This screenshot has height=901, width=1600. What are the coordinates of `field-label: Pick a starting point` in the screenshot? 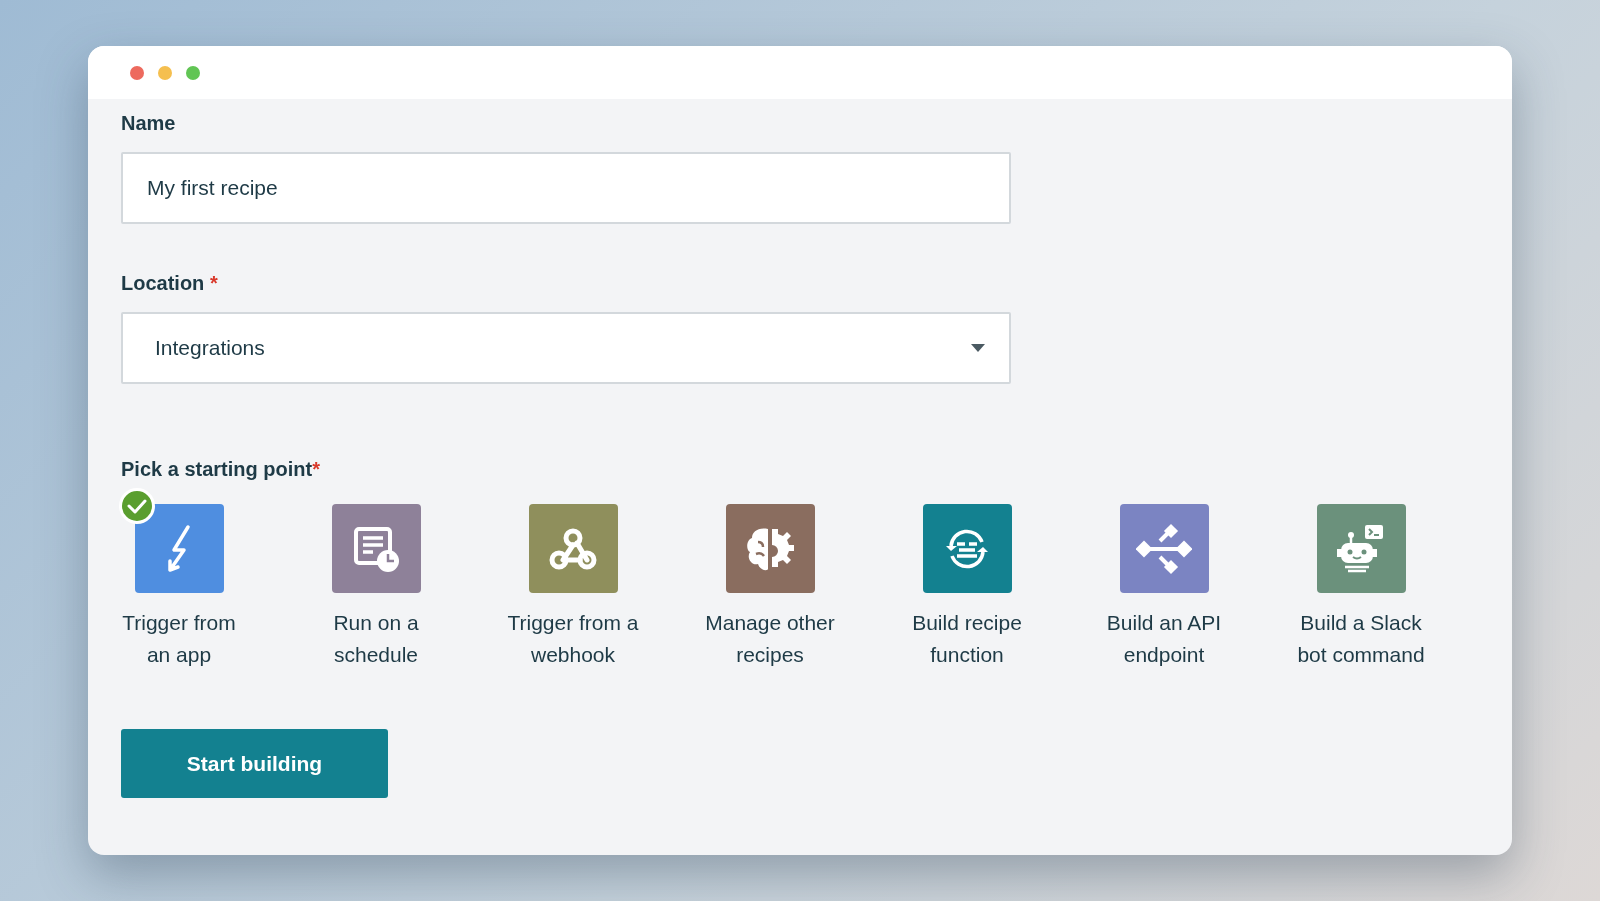 It's located at (217, 469).